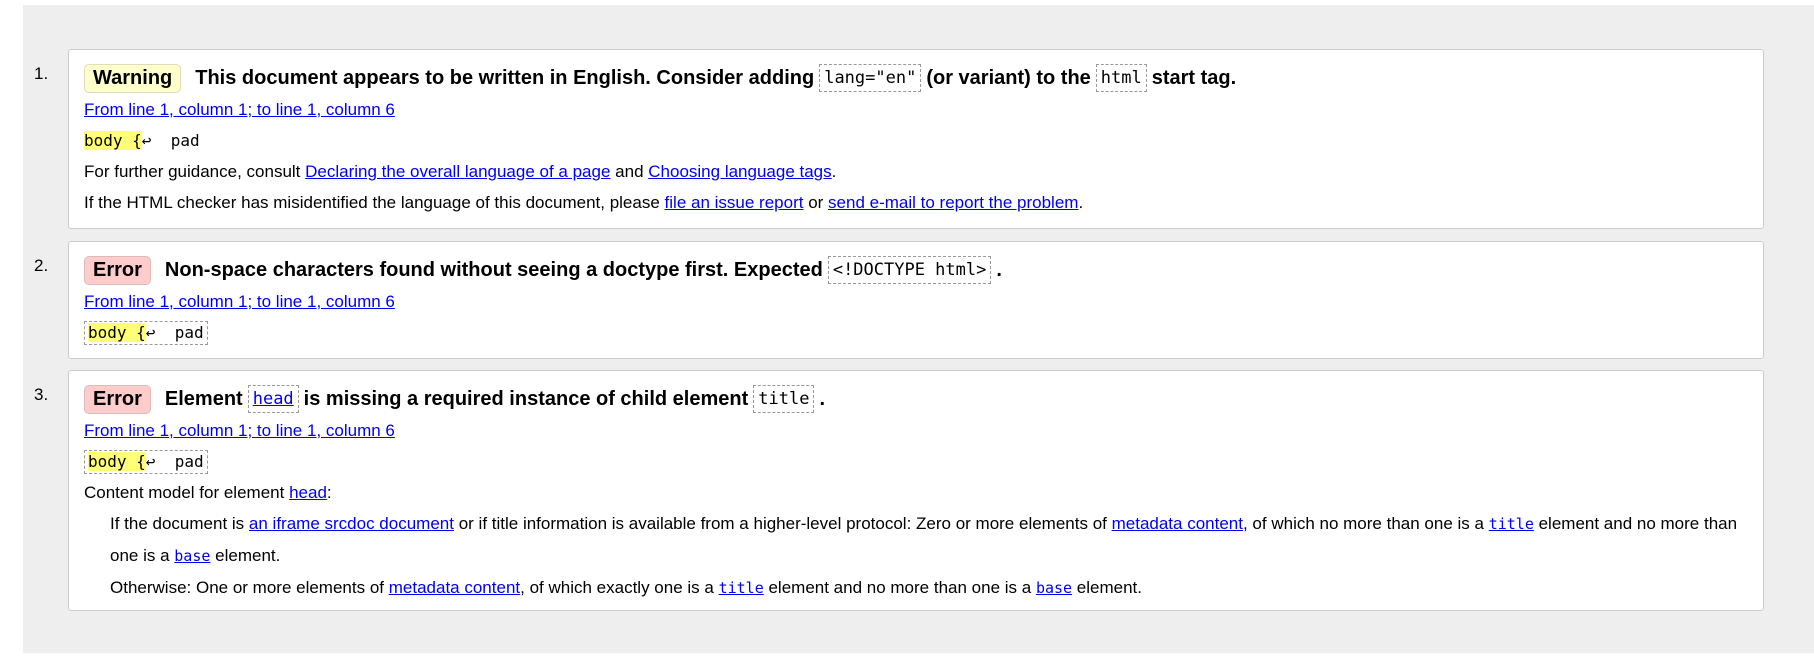 Image resolution: width=1814 pixels, height=659 pixels. Describe the element at coordinates (351, 523) in the screenshot. I see `iframe-srcdoc-link: an iframe srcdoc document` at that location.